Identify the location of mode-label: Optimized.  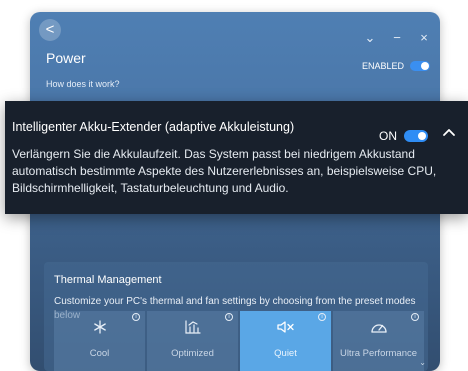
(192, 353).